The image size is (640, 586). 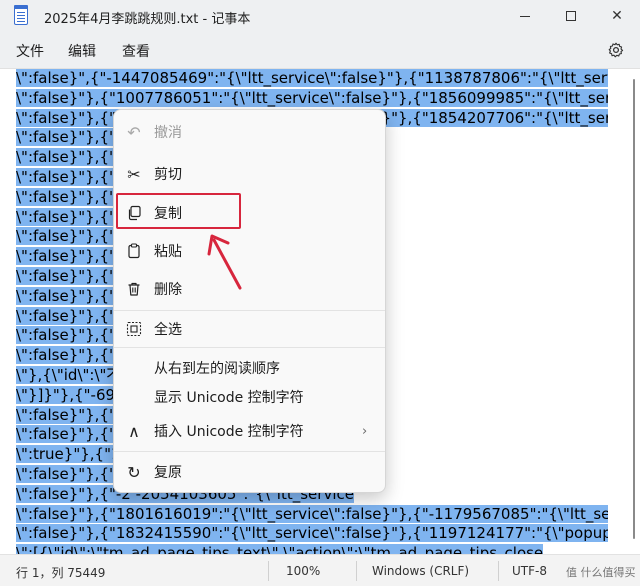 I want to click on scissors-icon: ✂, so click(x=134, y=174).